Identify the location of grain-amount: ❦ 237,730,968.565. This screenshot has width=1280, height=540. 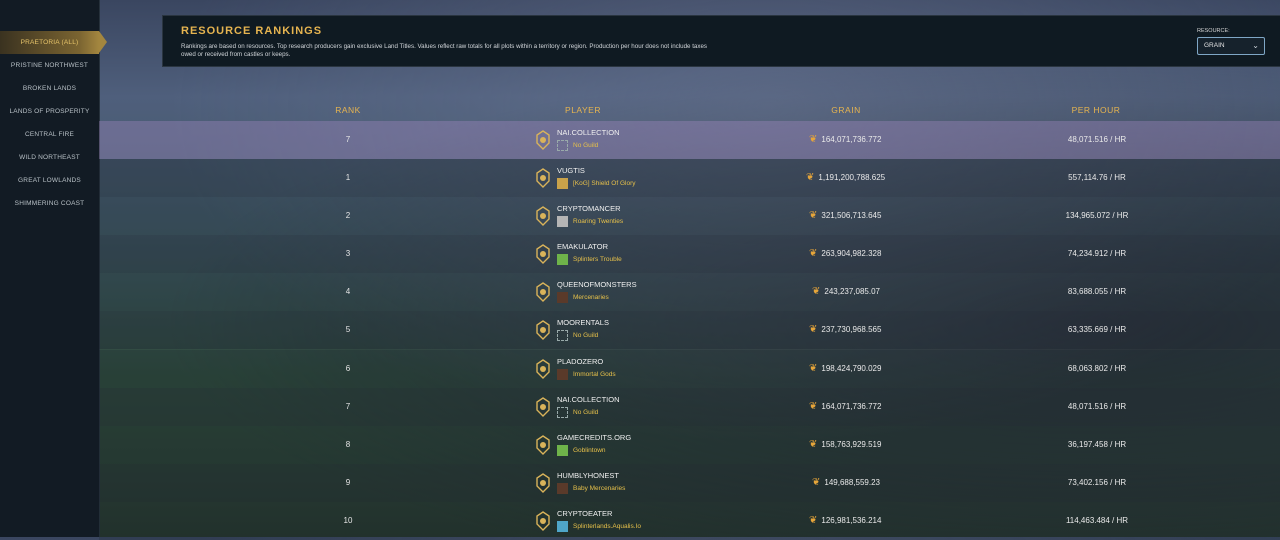
(845, 330).